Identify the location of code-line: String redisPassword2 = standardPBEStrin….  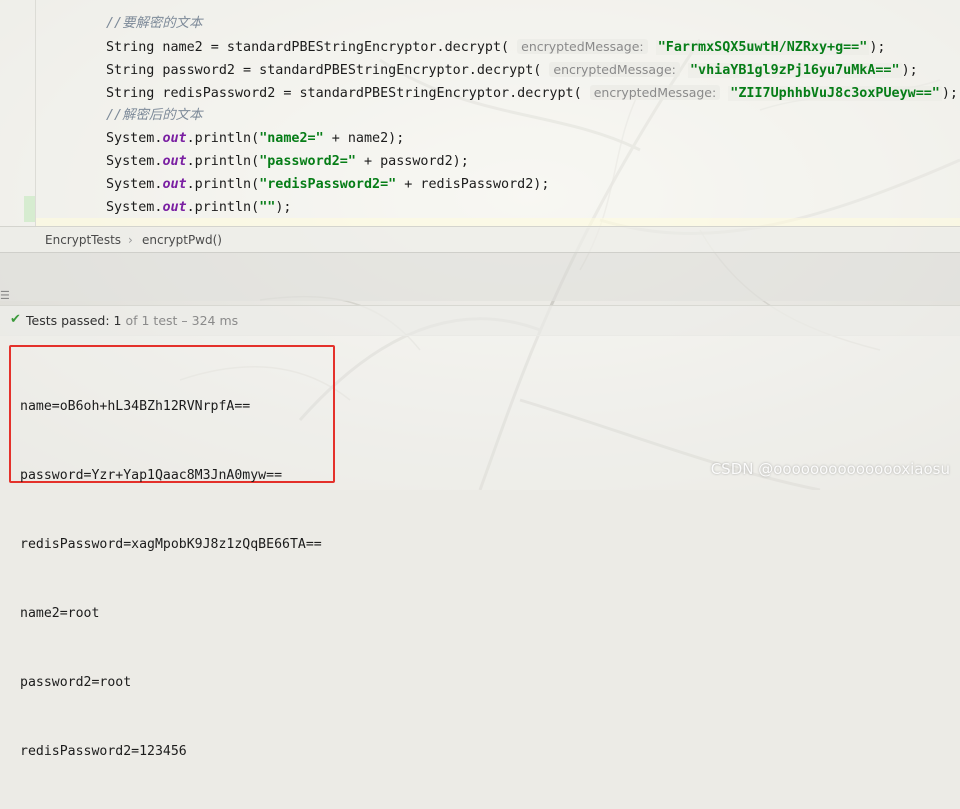
(532, 92).